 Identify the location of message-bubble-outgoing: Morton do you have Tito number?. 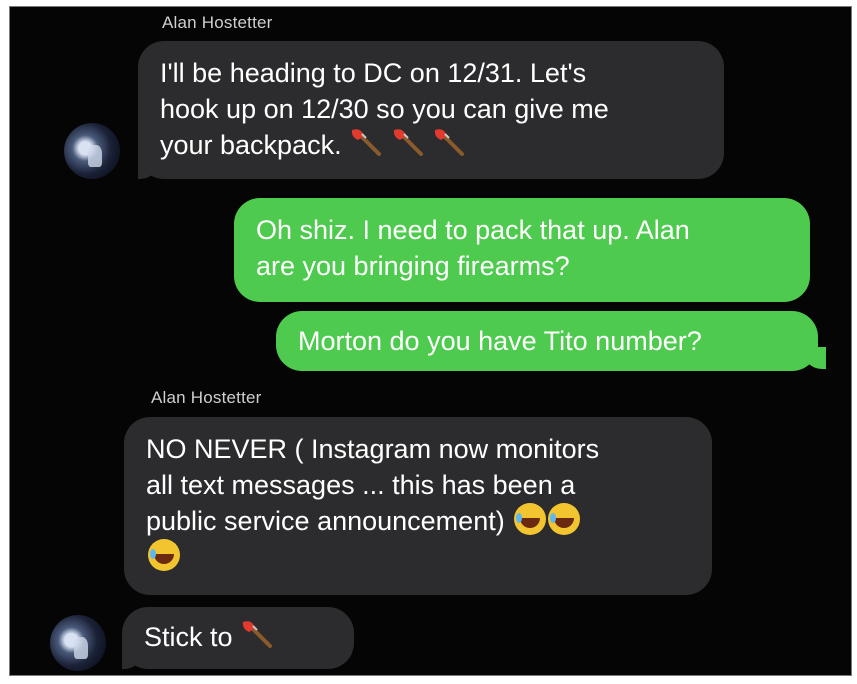
(547, 341).